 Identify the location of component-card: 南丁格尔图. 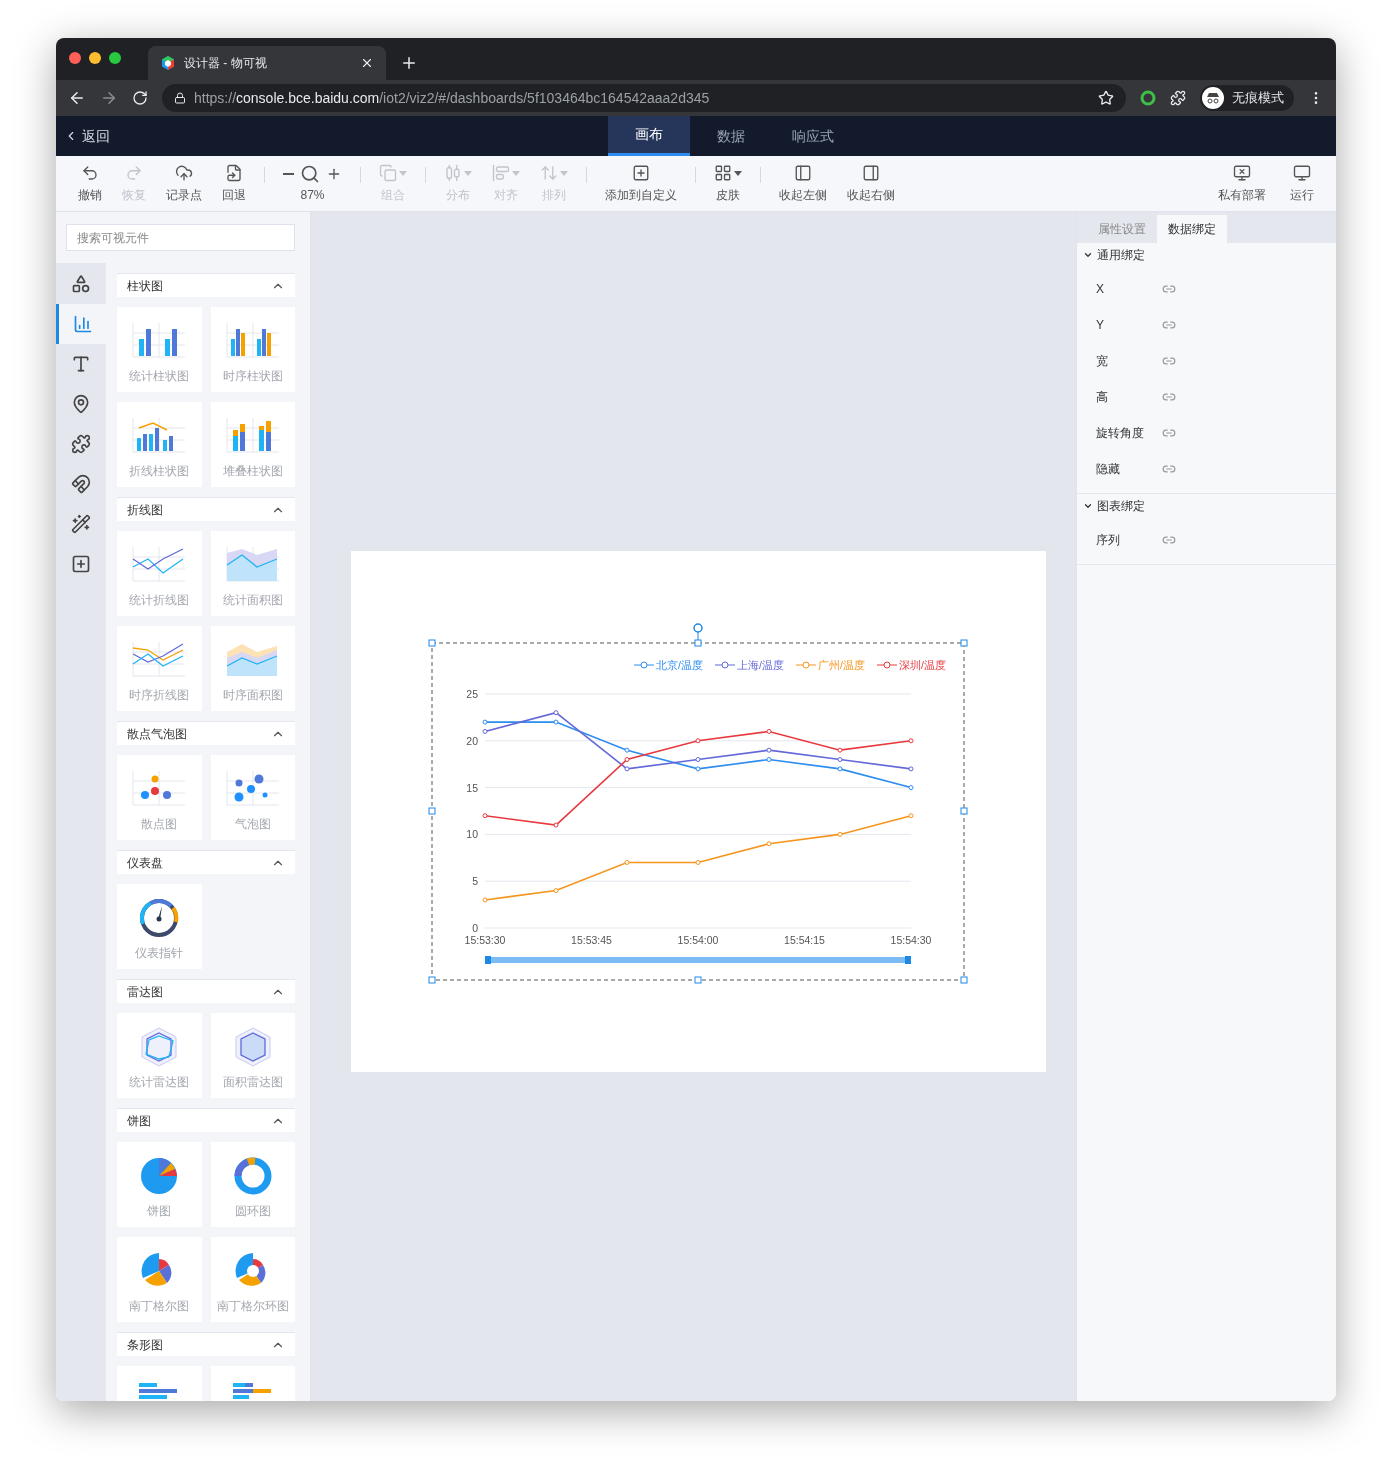
(159, 1279).